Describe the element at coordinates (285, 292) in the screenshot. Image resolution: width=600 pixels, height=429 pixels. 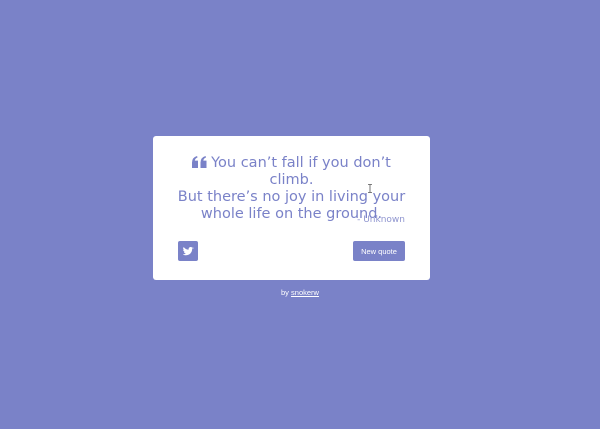
I see `footer-prefix: by` at that location.